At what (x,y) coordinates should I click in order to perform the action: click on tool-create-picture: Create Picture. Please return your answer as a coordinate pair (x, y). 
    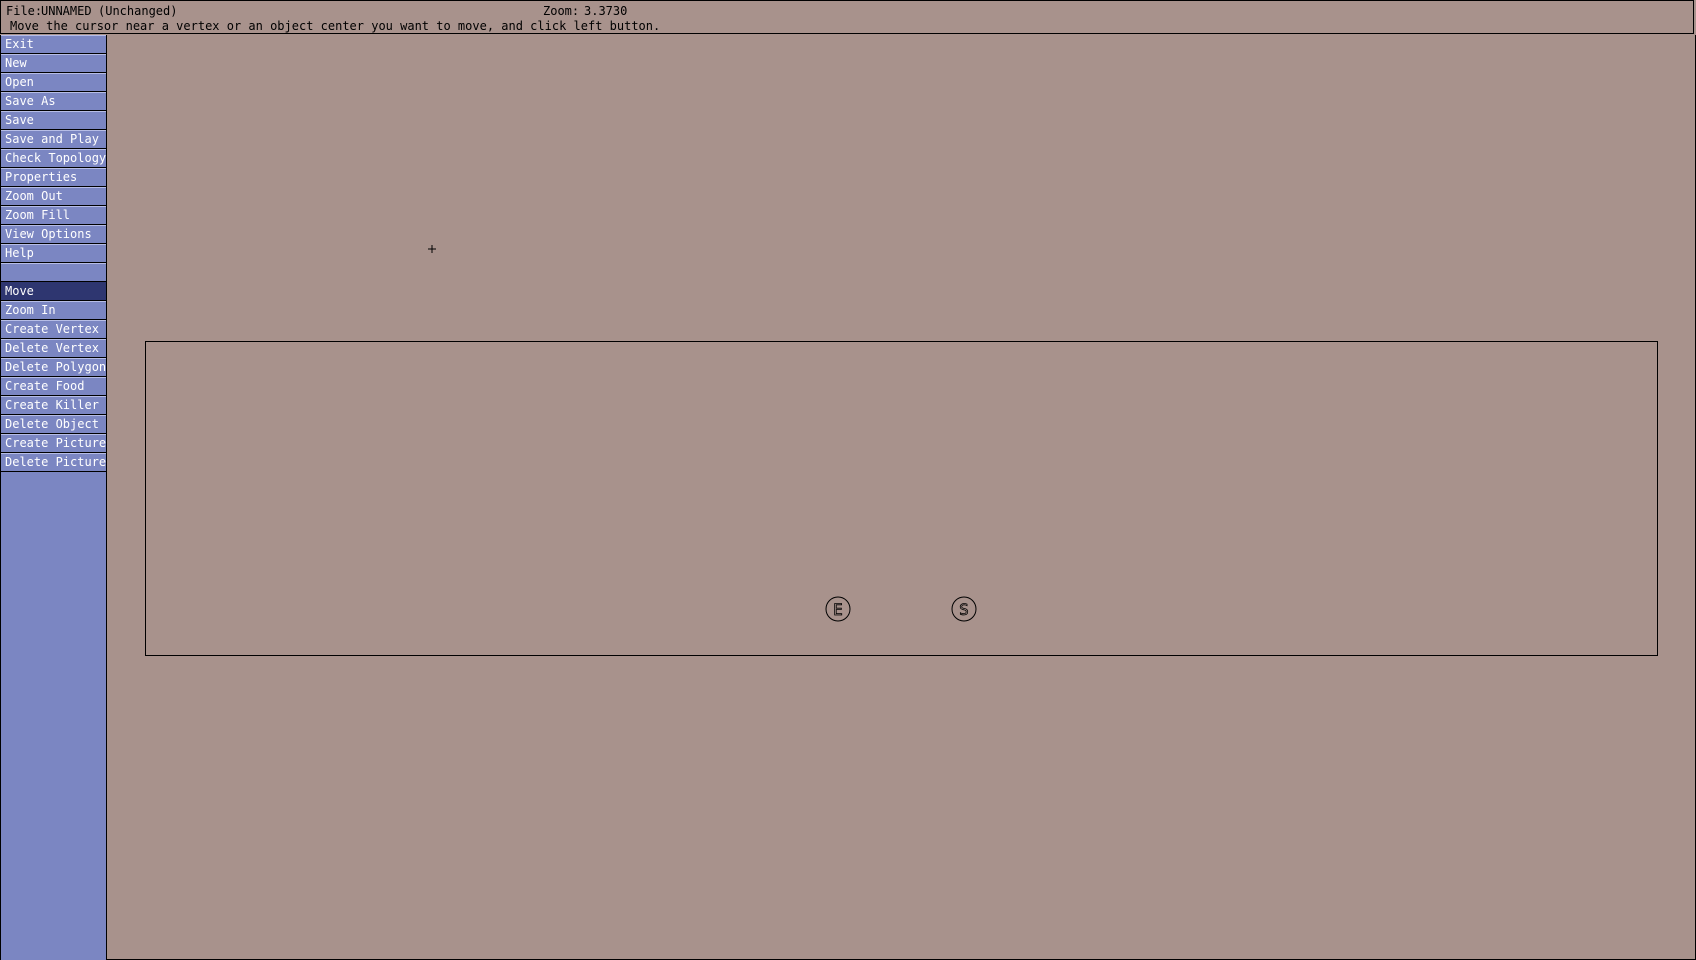
    Looking at the image, I should click on (53, 443).